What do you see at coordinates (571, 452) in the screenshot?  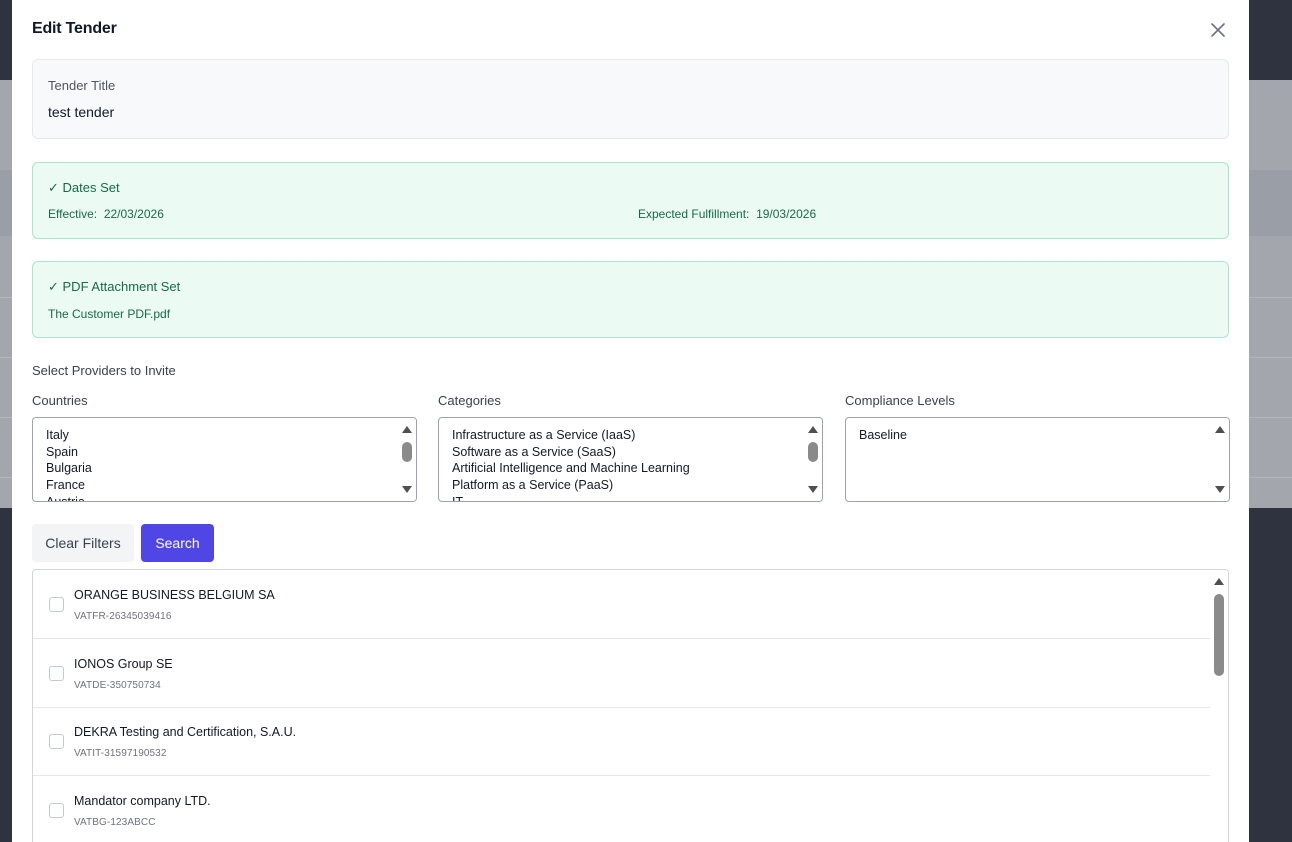 I see `category-option: Software as a Service (SaaS)` at bounding box center [571, 452].